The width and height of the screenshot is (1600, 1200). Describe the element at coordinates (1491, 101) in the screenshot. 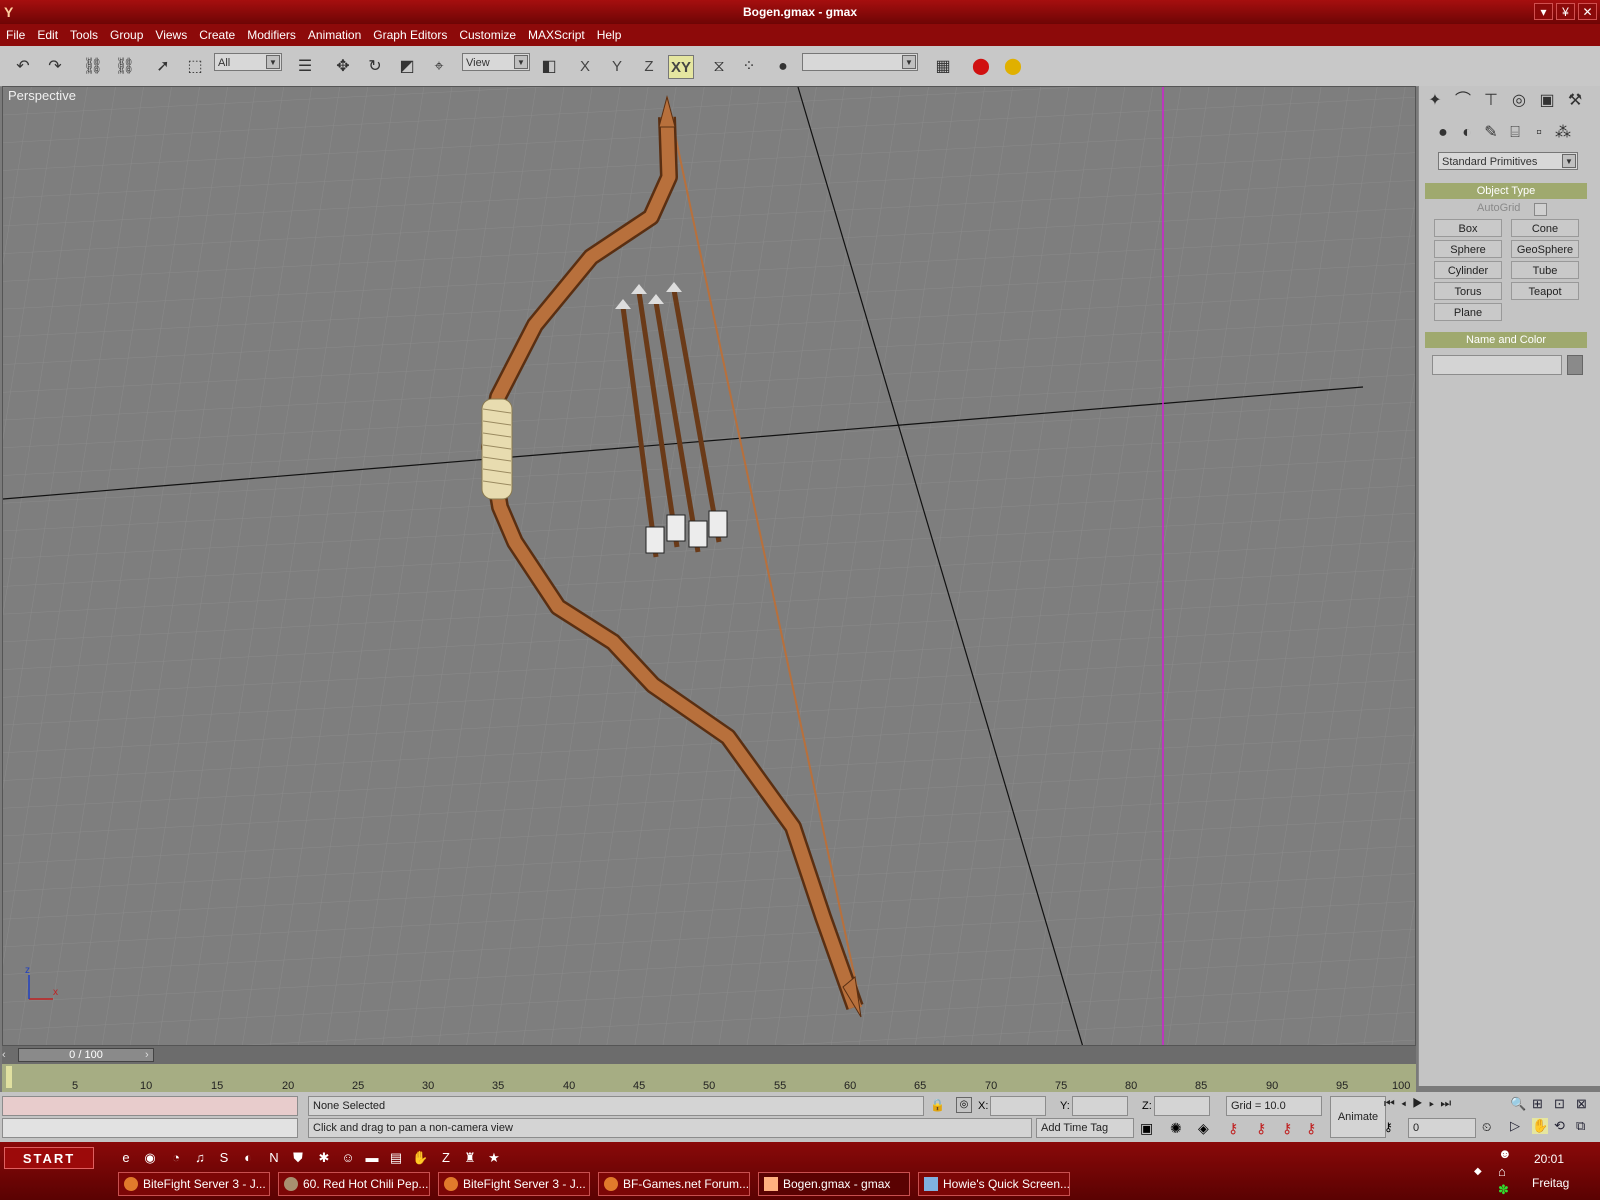

I see `hierarchy-tab-icon: ⊤` at that location.